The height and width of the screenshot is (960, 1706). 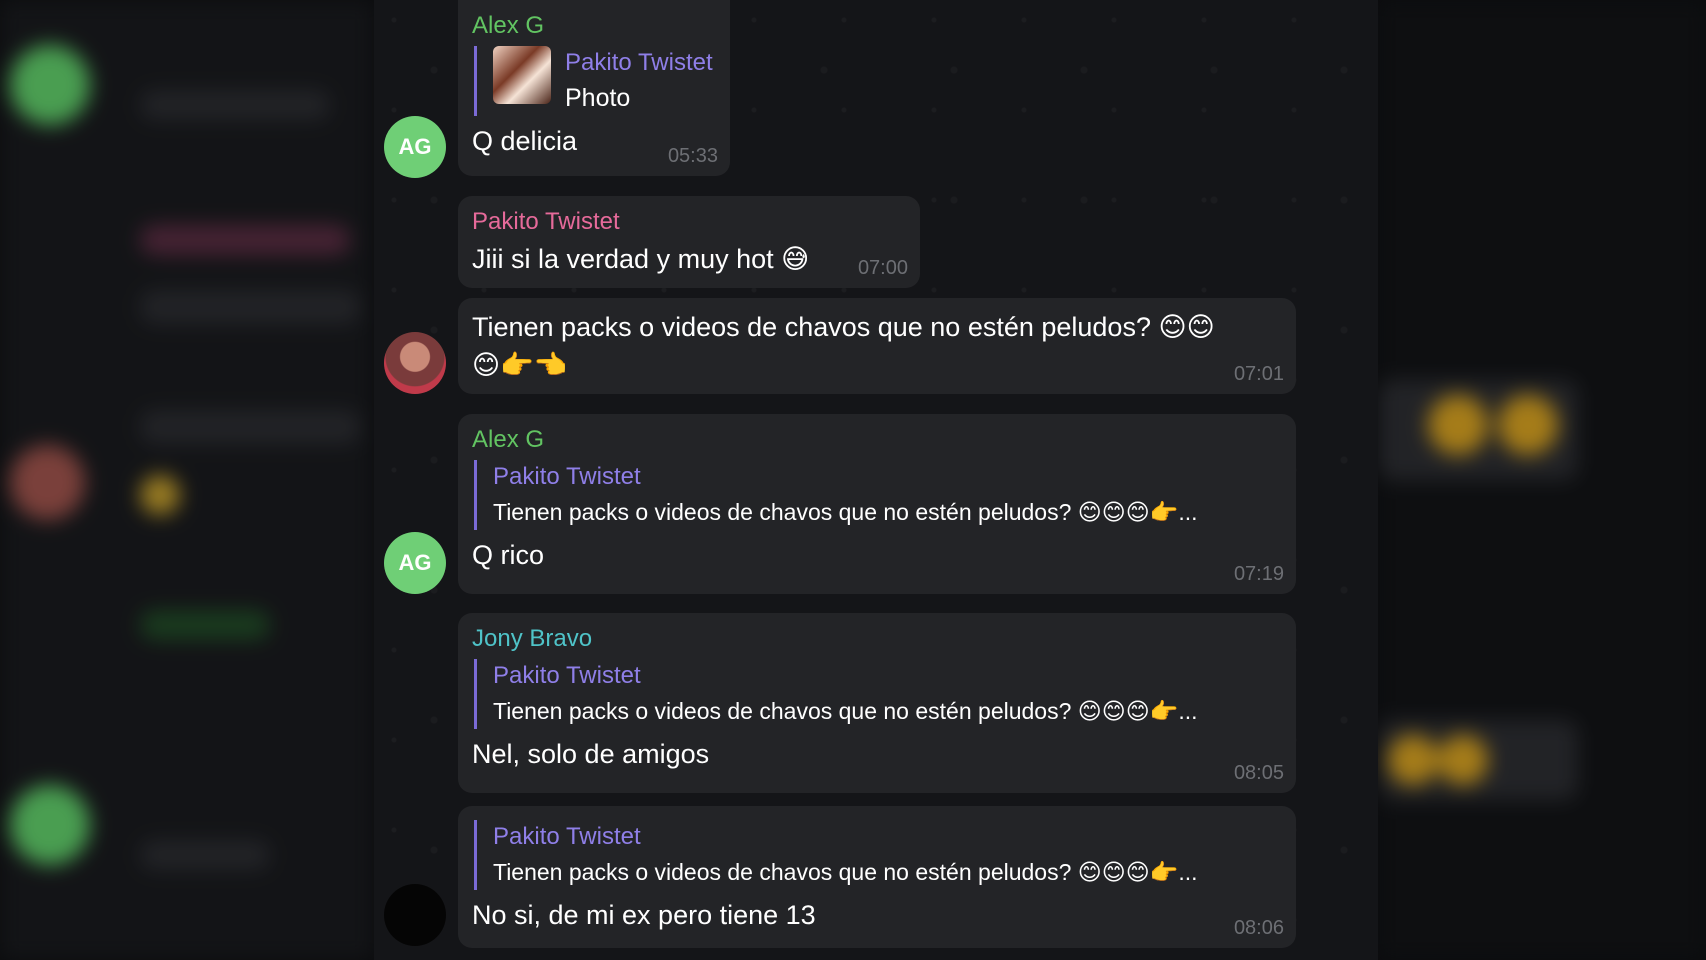 What do you see at coordinates (1258, 574) in the screenshot?
I see `message-time: 07:19` at bounding box center [1258, 574].